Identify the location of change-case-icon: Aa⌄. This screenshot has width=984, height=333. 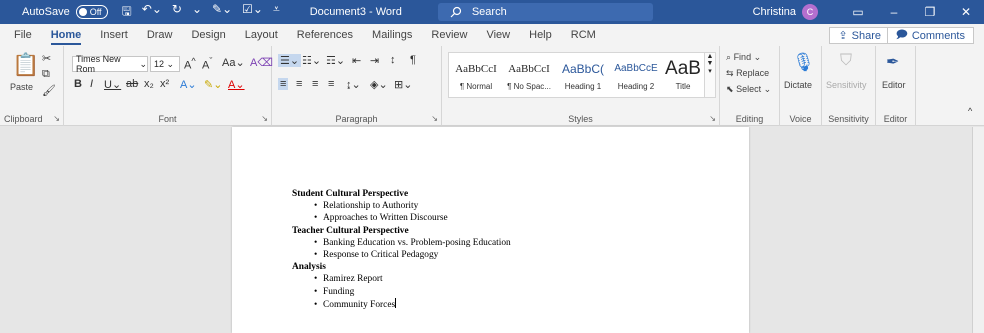
(233, 62).